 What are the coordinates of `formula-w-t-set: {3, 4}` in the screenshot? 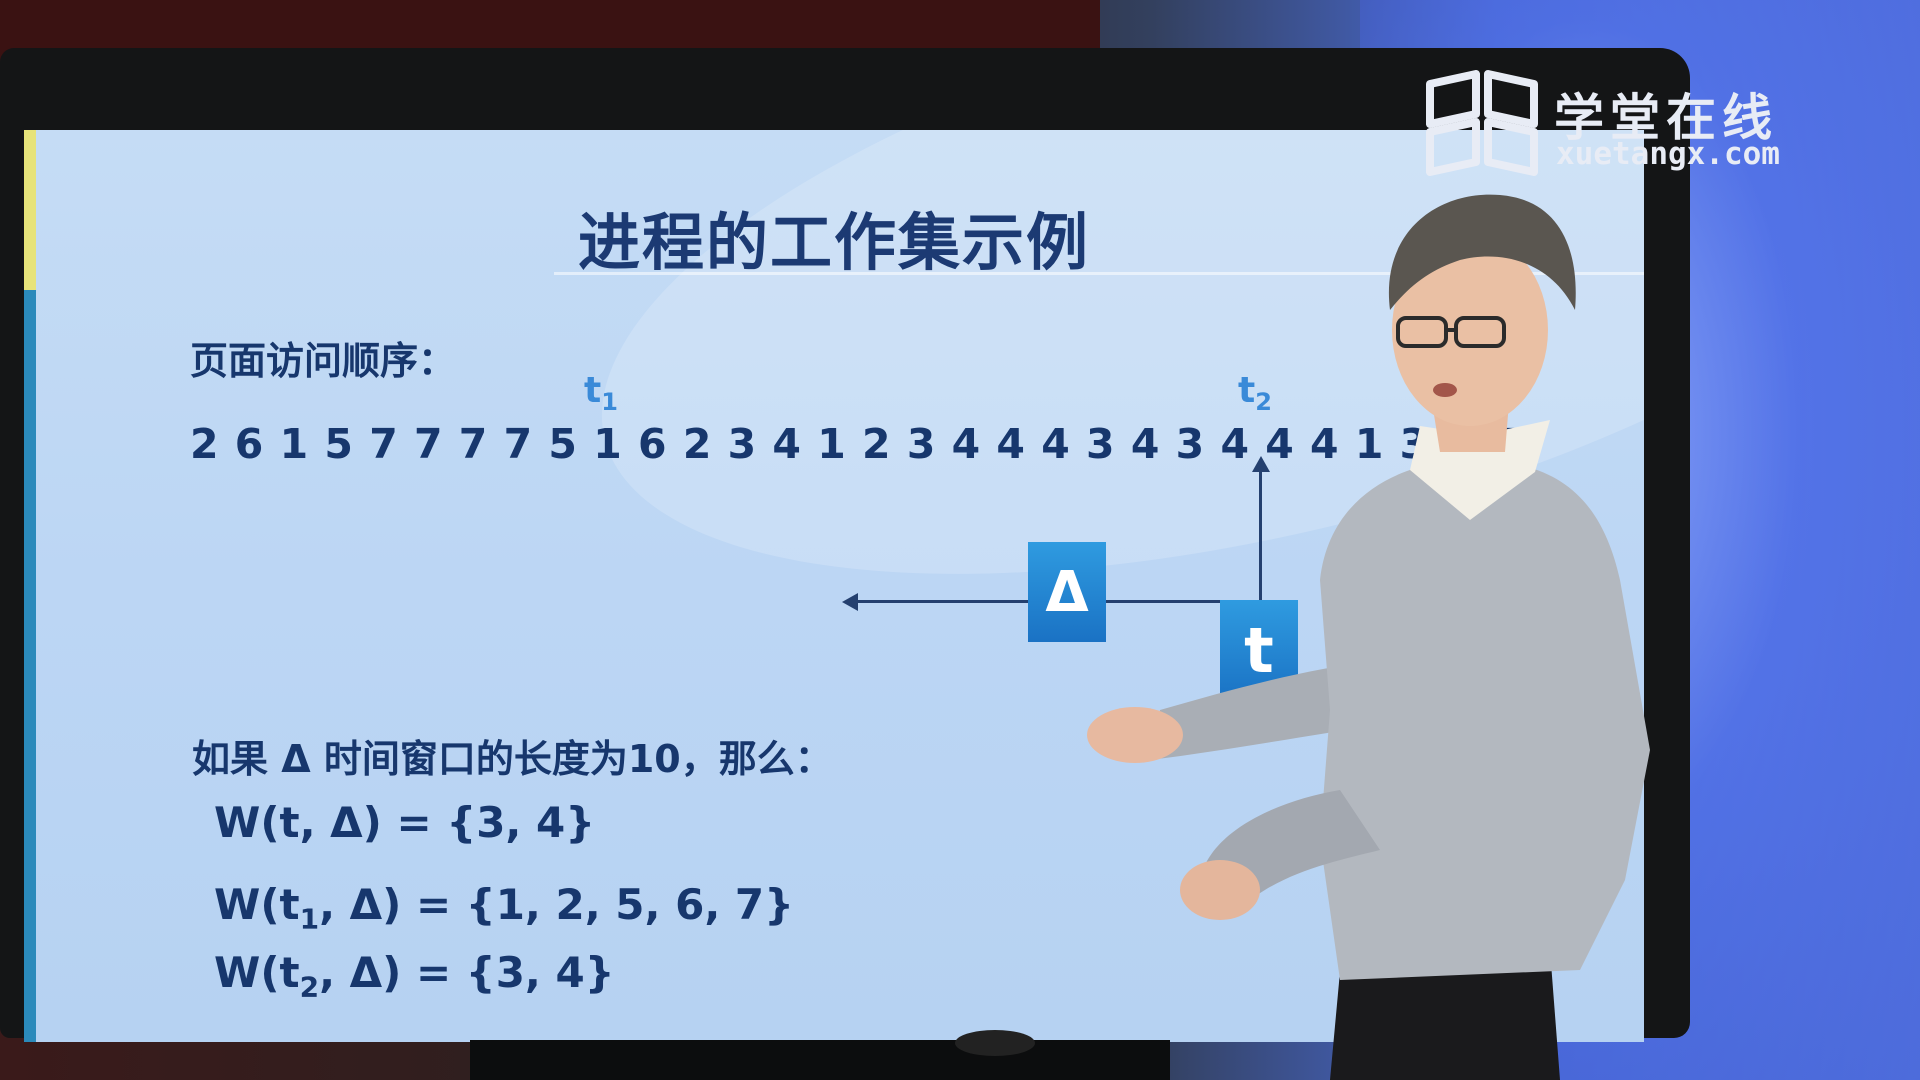 It's located at (521, 822).